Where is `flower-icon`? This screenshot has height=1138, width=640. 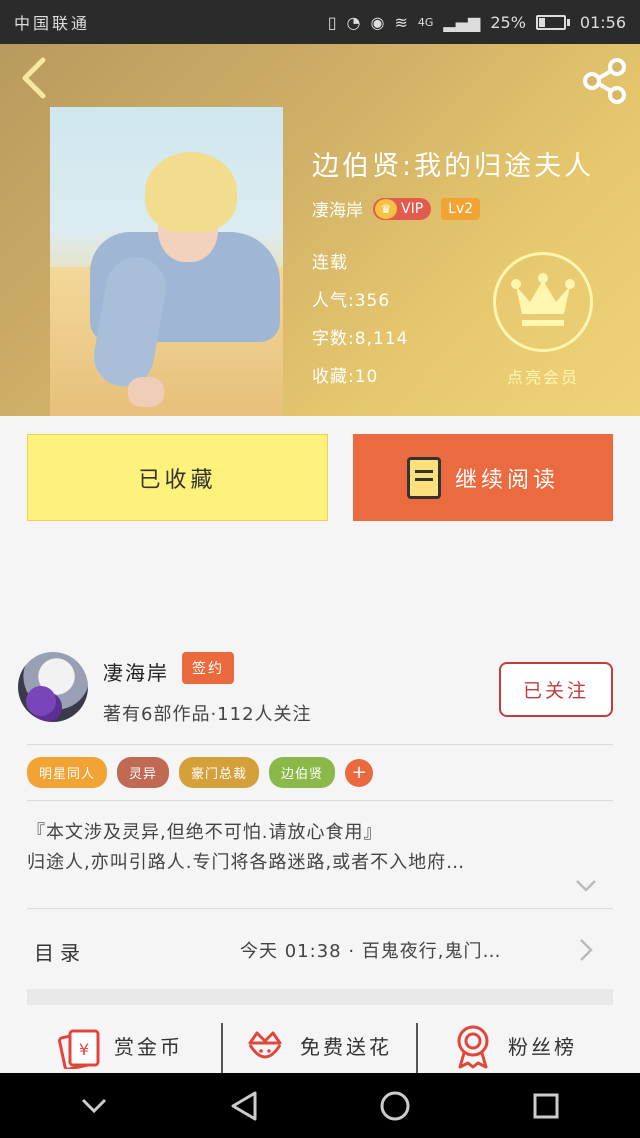 flower-icon is located at coordinates (265, 1045).